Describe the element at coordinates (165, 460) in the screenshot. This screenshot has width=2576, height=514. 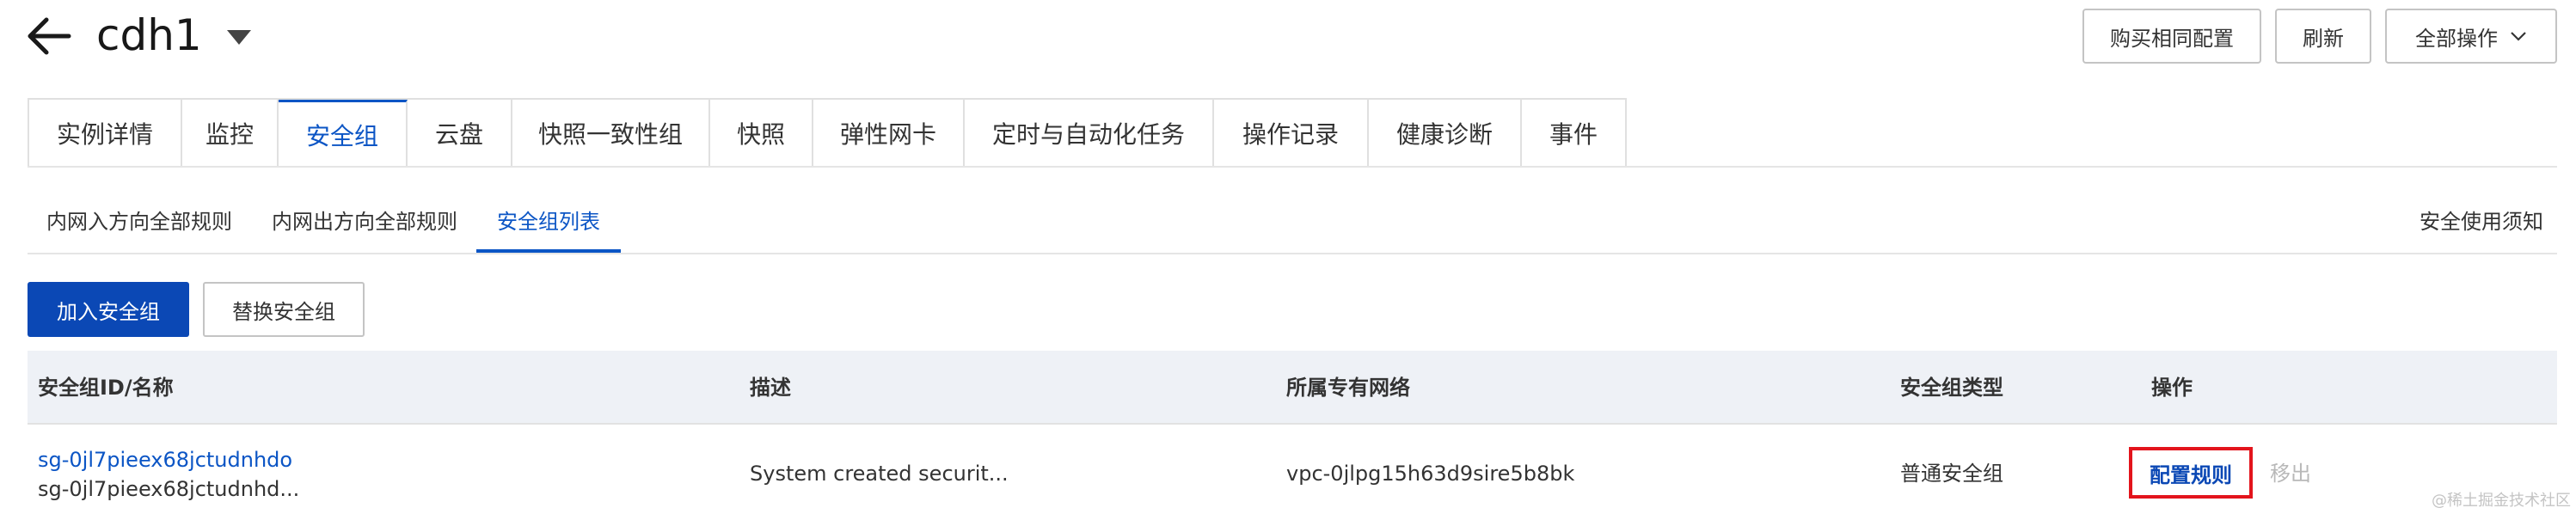
I see `security-group-id-link: sg-0jl7pieex68jctudnhdo` at that location.